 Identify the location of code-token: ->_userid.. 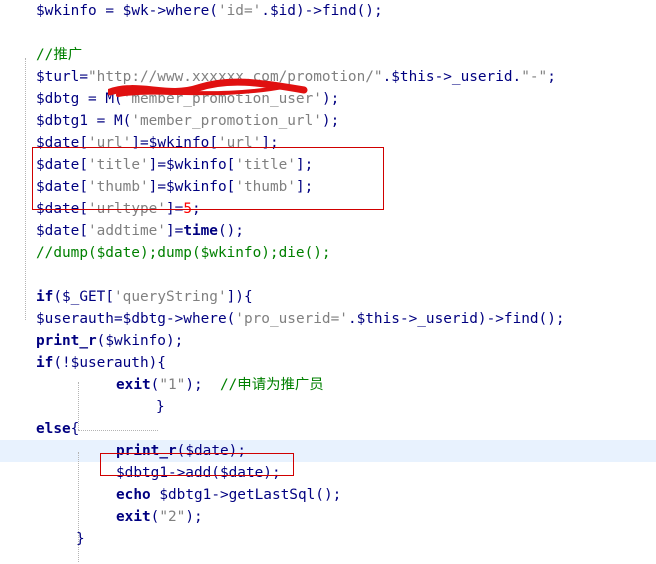
(478, 77).